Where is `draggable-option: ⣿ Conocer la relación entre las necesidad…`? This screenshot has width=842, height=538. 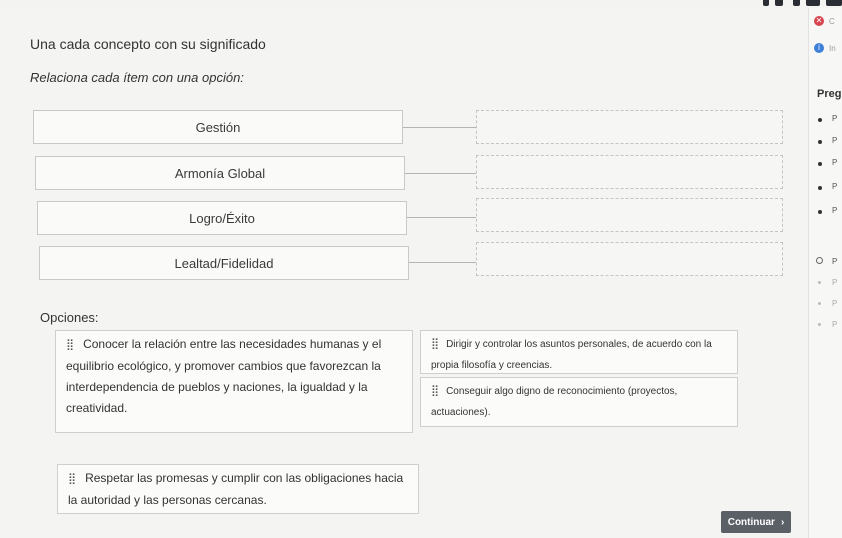 draggable-option: ⣿ Conocer la relación entre las necesidad… is located at coordinates (234, 381).